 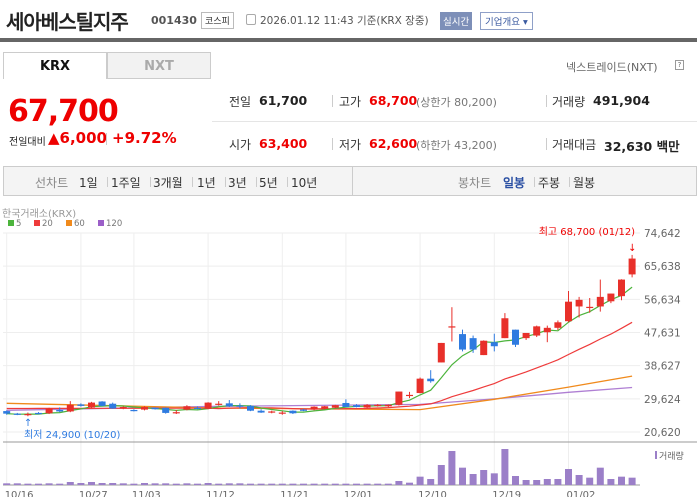 I want to click on x-tick: 12/19, so click(x=506, y=493).